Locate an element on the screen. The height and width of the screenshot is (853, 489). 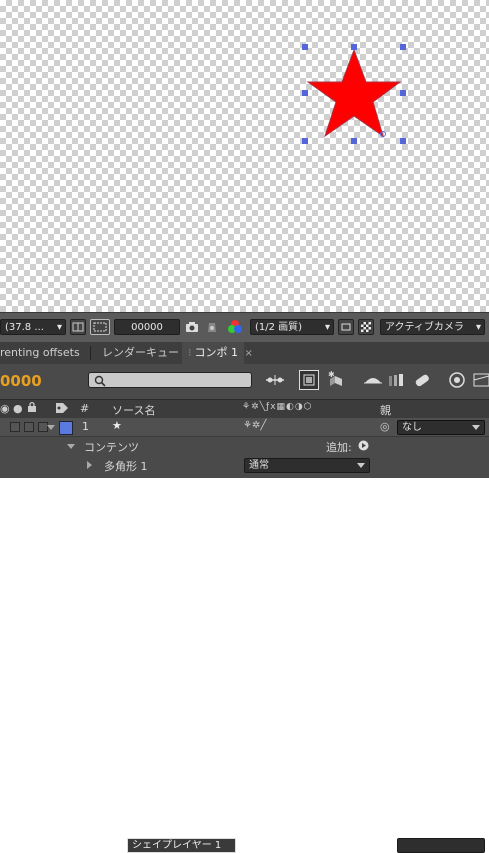
solo-switch-box is located at coordinates (29, 427).